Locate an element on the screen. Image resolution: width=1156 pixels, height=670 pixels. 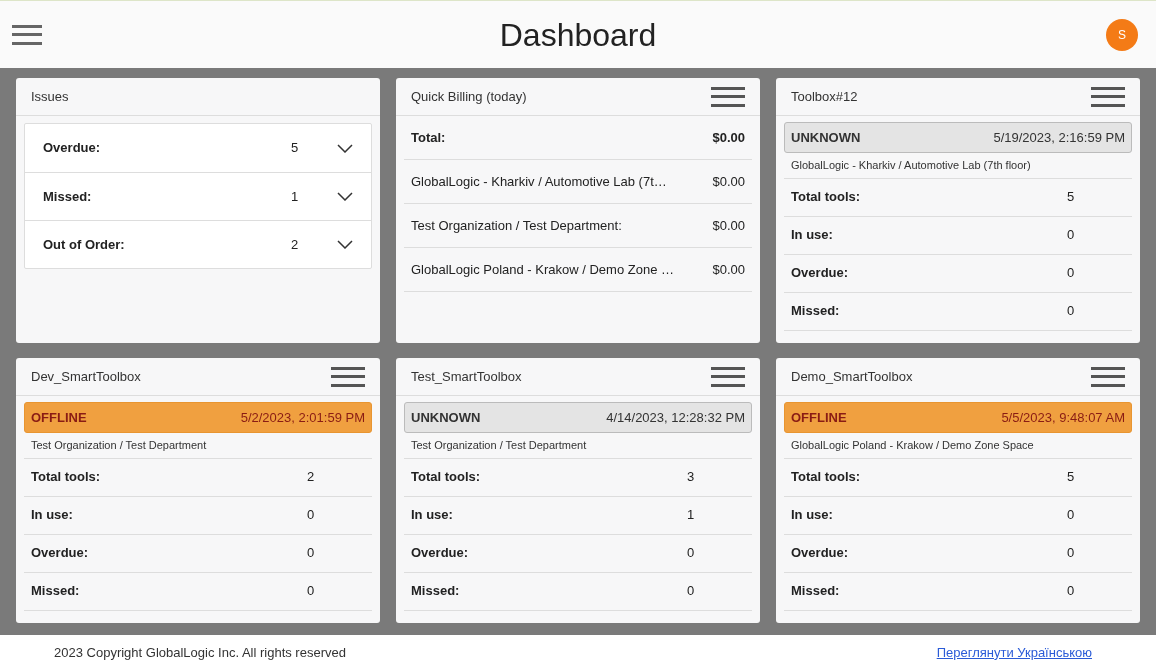
status-timestamp: 5/5/2023, 9:48:07 AM is located at coordinates (1063, 417).